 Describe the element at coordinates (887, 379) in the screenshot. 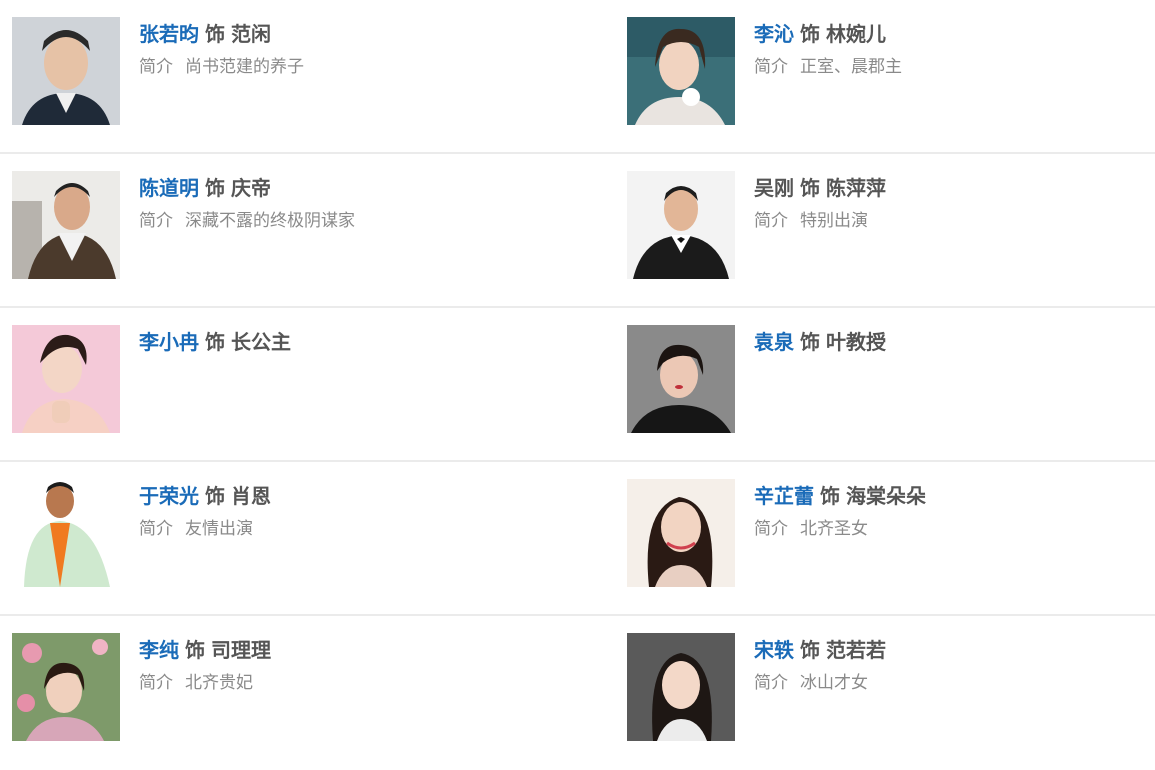

I see `cast-card: 袁泉饰叶教授` at that location.